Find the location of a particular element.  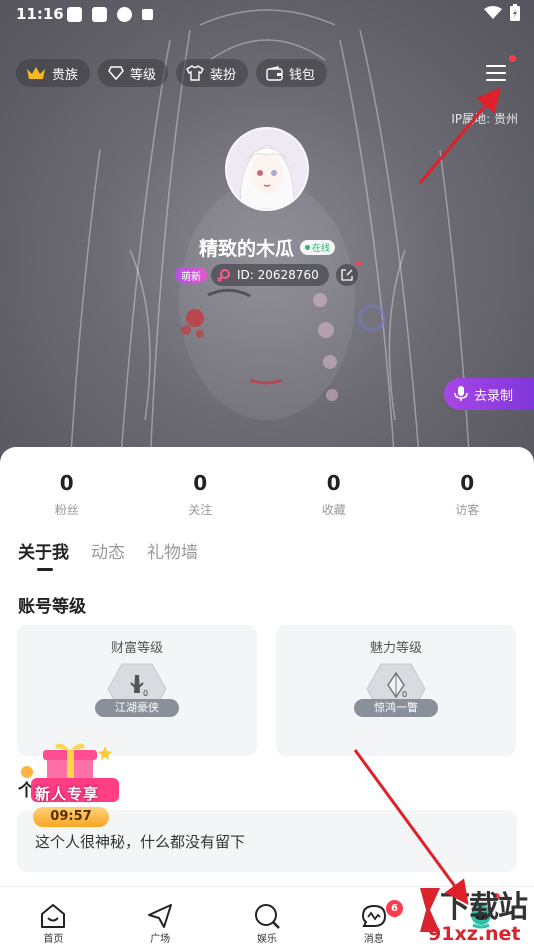

stat-label: 粉丝 is located at coordinates (66, 510).